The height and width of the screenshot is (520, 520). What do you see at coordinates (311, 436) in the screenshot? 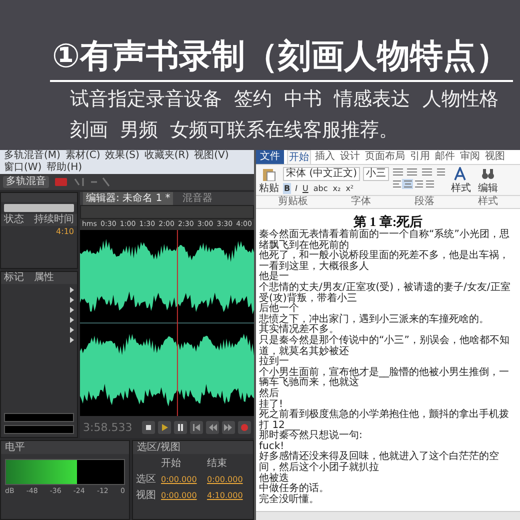
I see `paragraph: 那时秦今然只想说一句:` at bounding box center [311, 436].